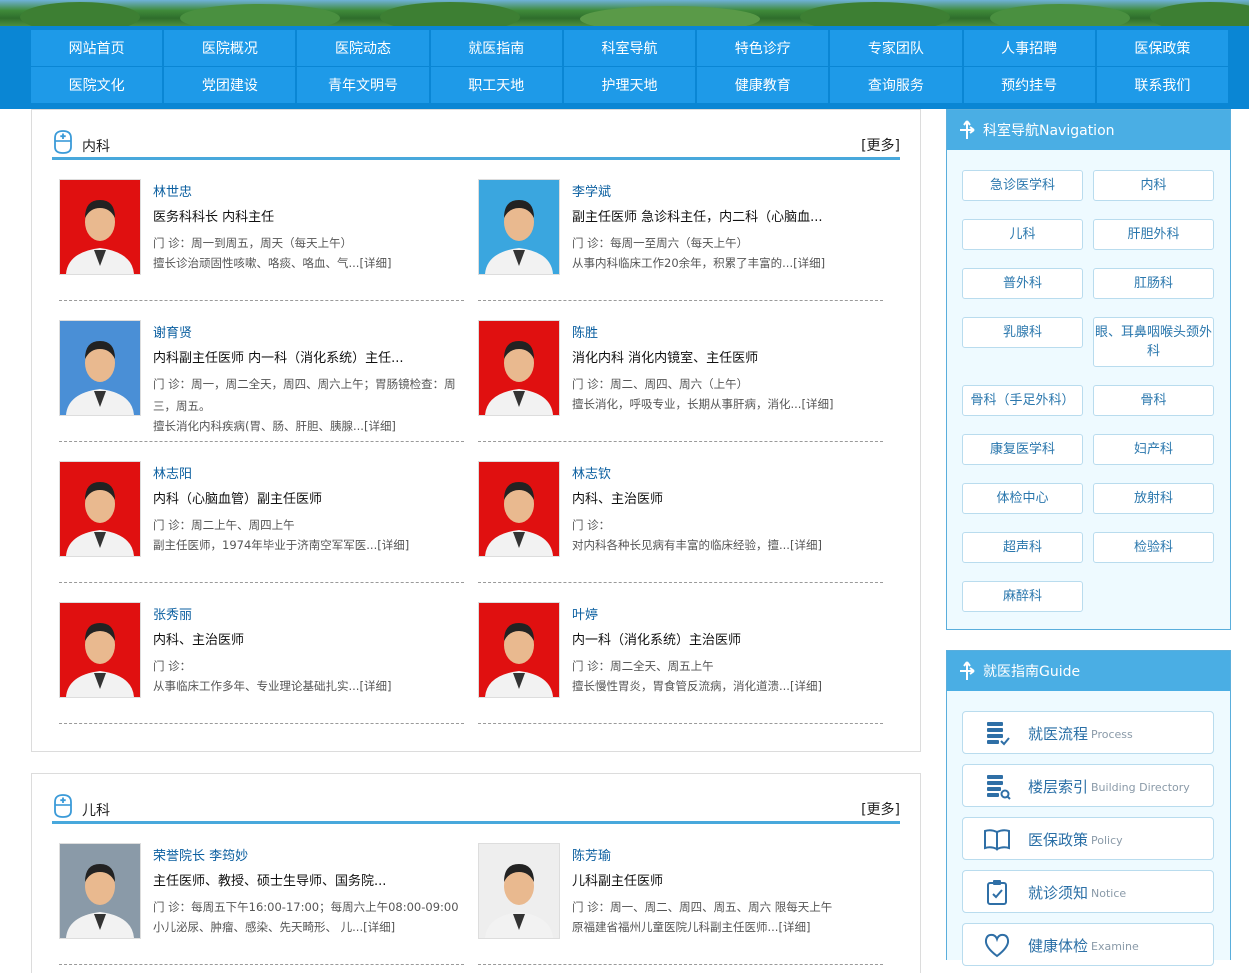 The width and height of the screenshot is (1249, 973). Describe the element at coordinates (763, 48) in the screenshot. I see `nav-item: 特色诊疗` at that location.